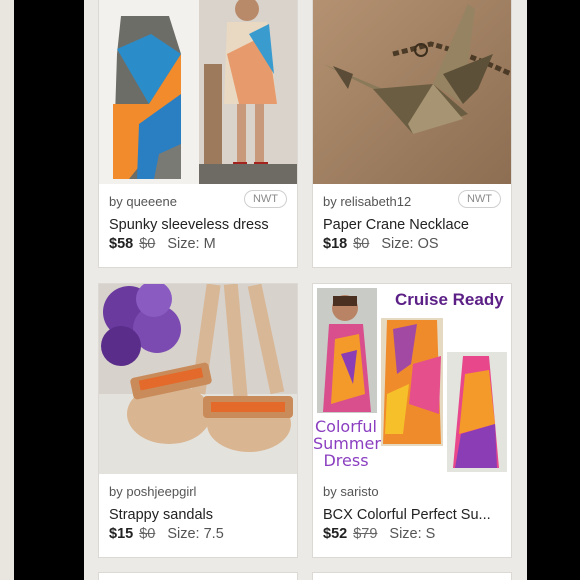 This screenshot has height=580, width=580. Describe the element at coordinates (412, 225) in the screenshot. I see `listing-title: Paper Crane Necklace` at that location.